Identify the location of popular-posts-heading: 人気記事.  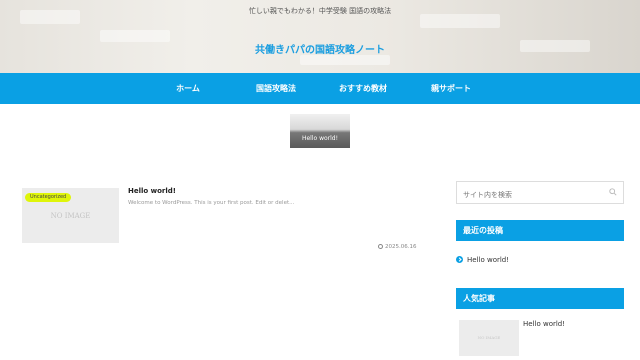
(540, 298).